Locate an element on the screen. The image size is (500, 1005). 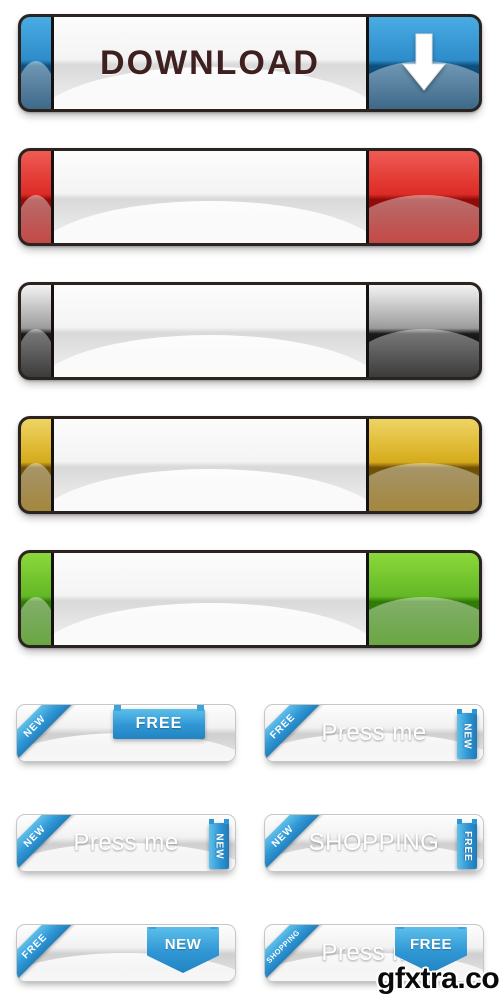
bar-button-label: DOWNLOAD is located at coordinates (210, 62).